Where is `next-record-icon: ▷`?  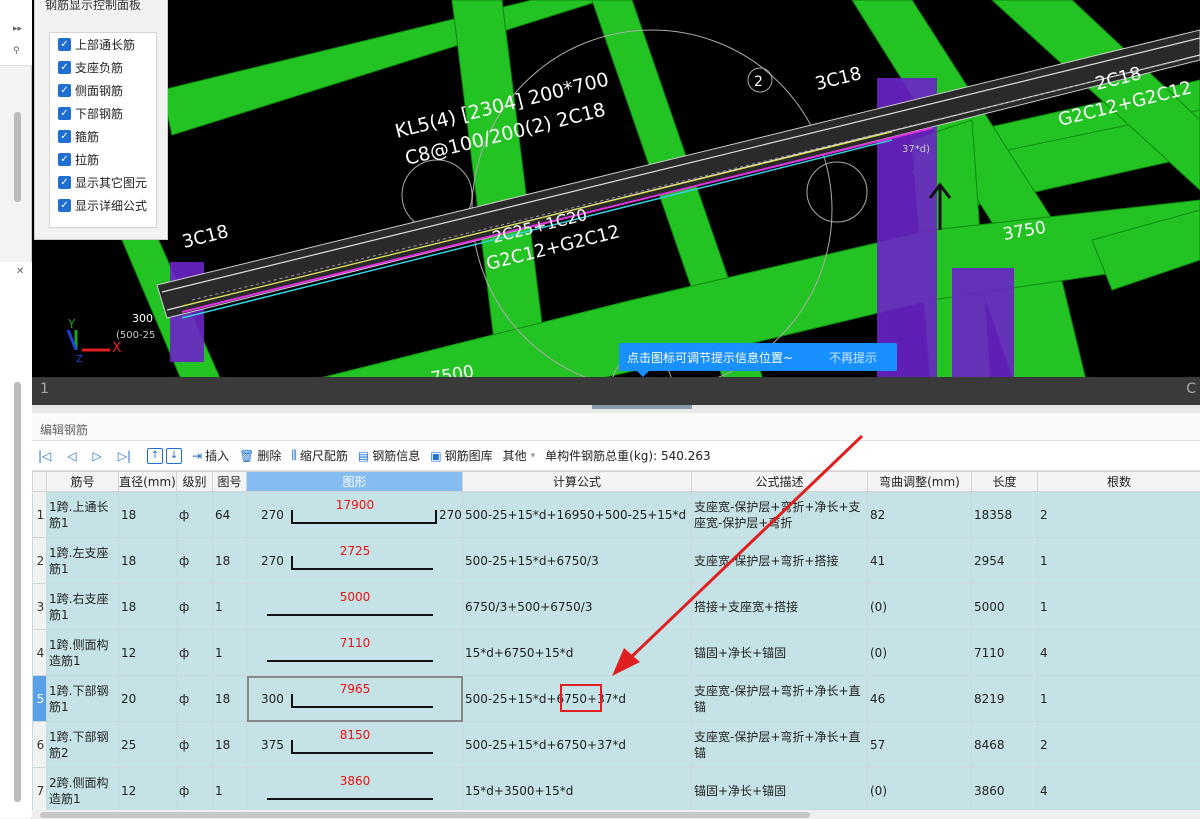 next-record-icon: ▷ is located at coordinates (97, 456).